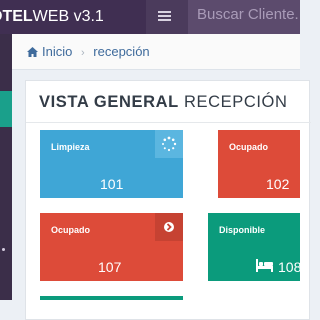 This screenshot has width=320, height=320. I want to click on room-status-label: Limpieza, so click(70, 147).